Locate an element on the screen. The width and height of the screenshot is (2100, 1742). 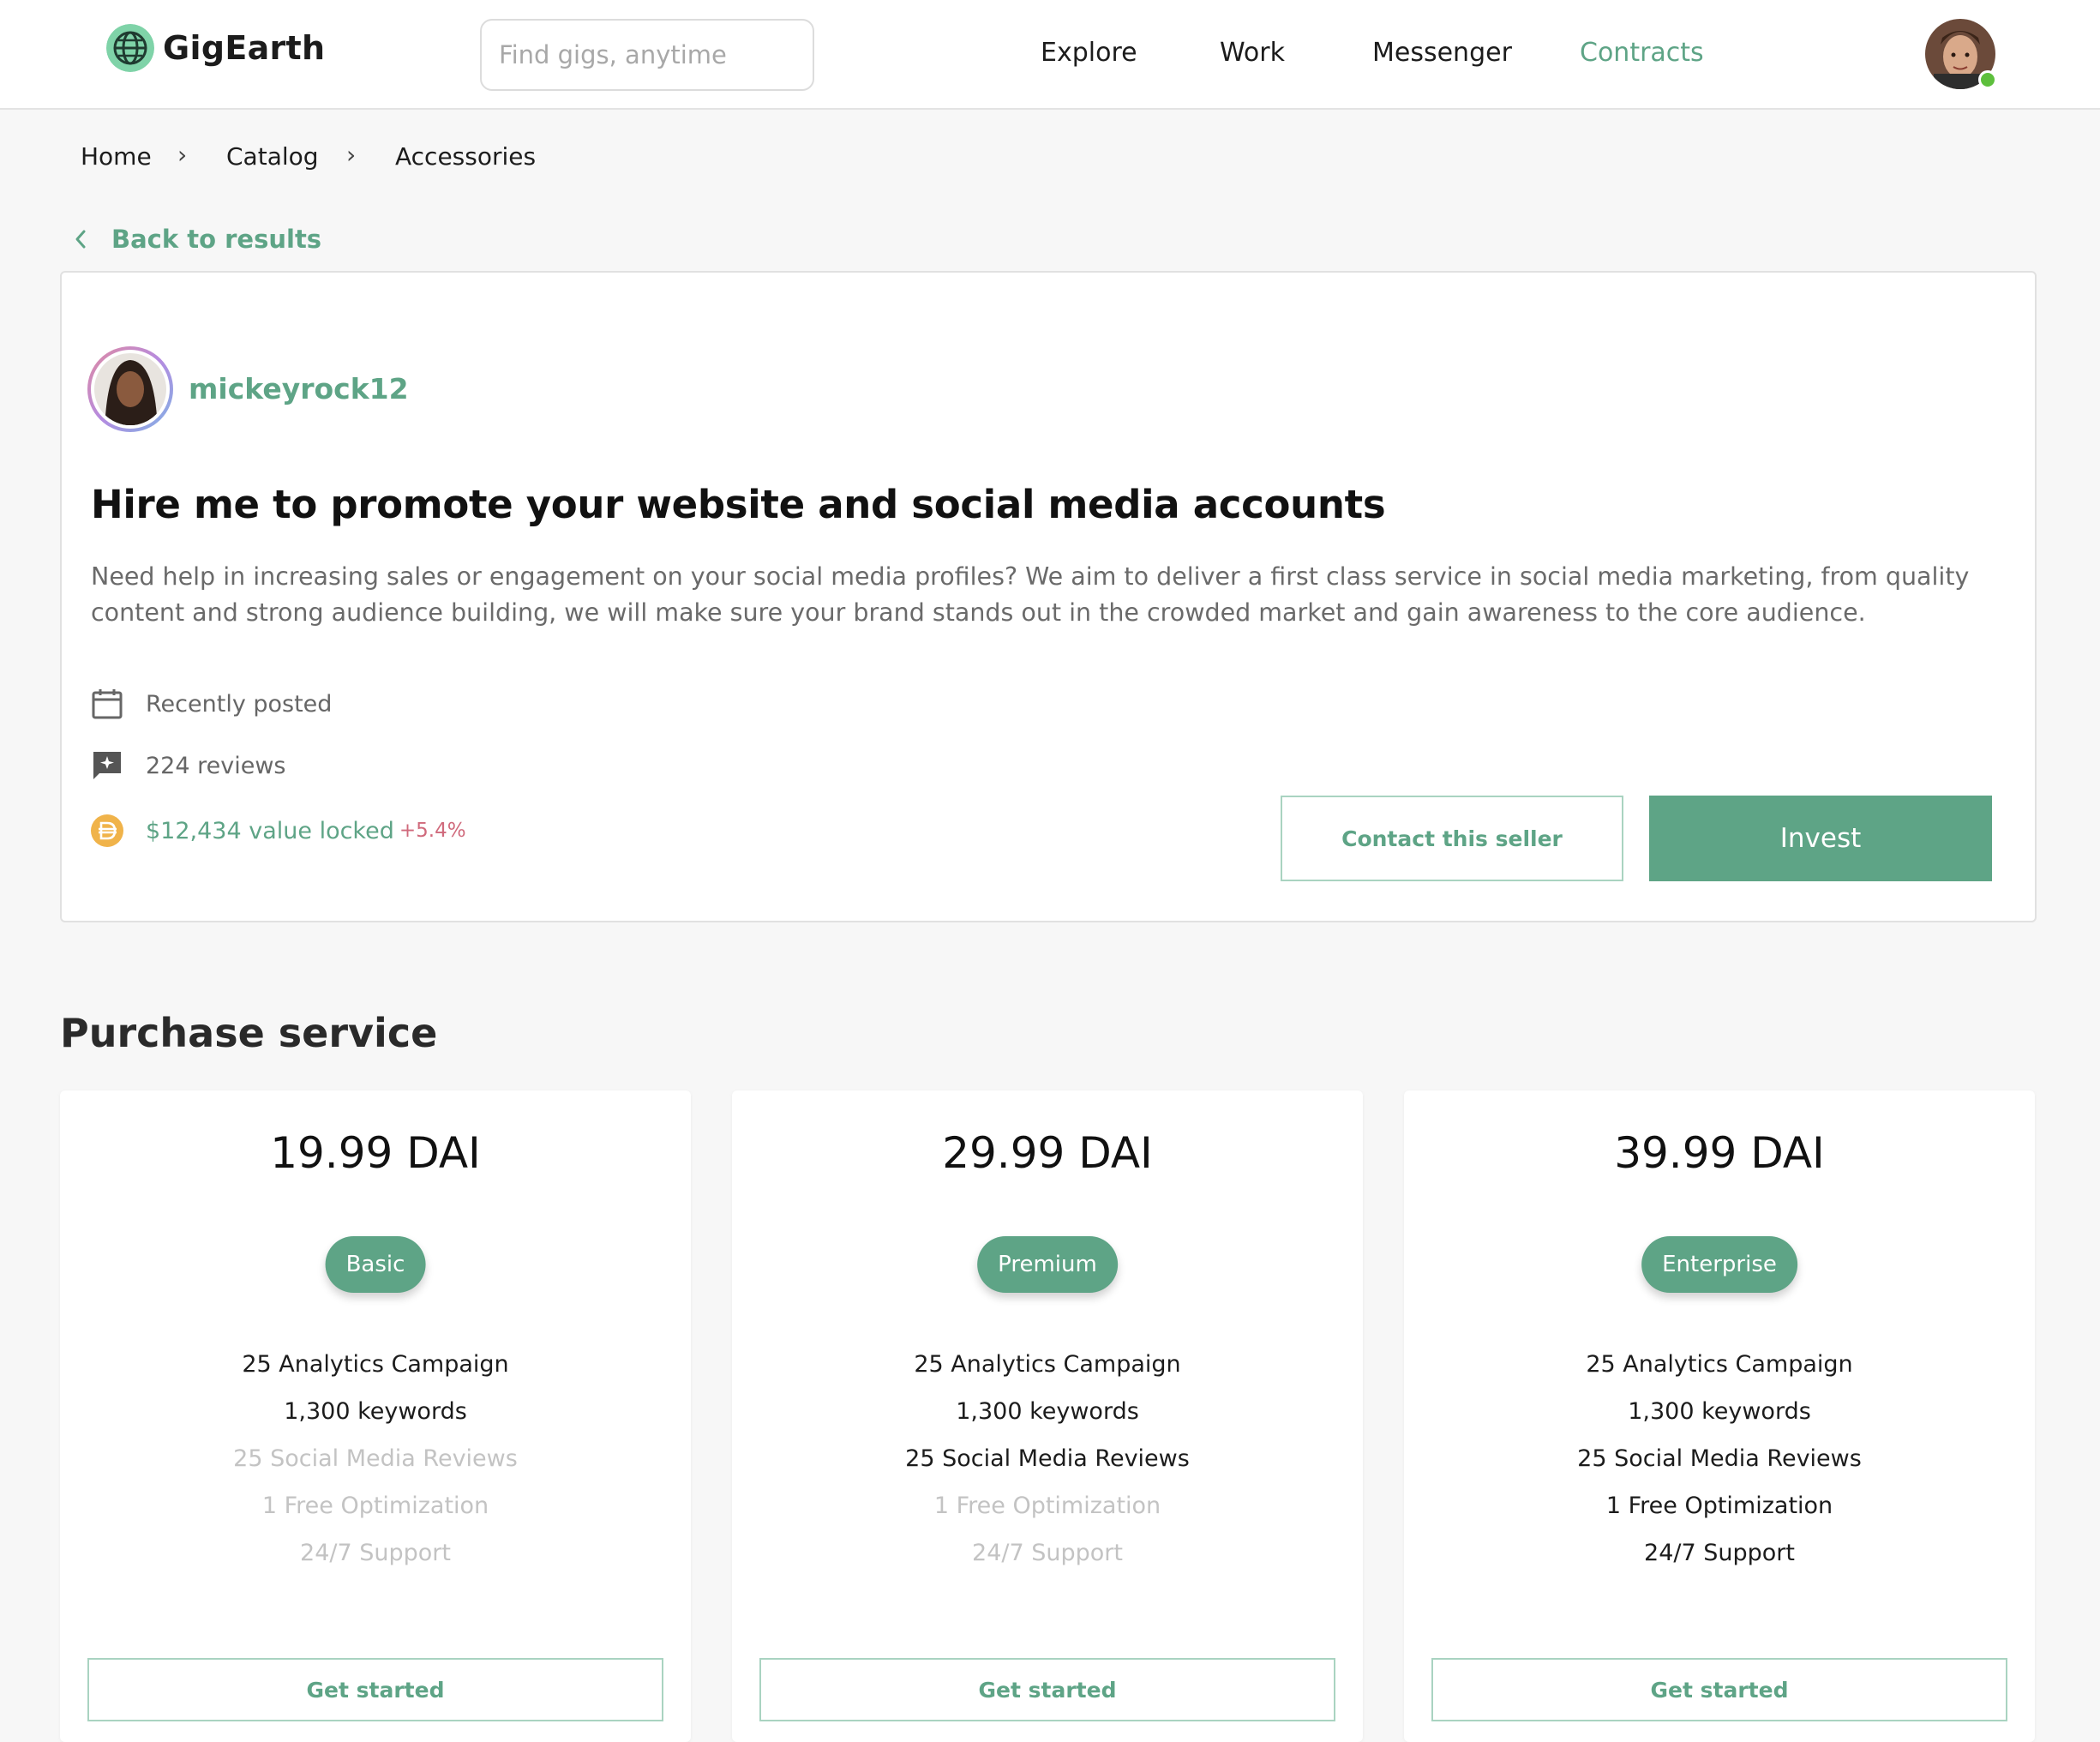
nav-explore: Explore is located at coordinates (1089, 53).